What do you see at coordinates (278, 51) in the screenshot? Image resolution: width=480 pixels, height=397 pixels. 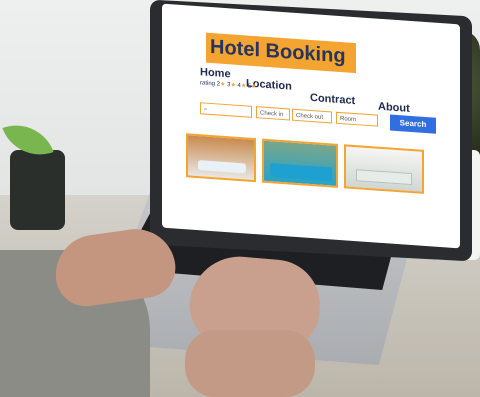 I see `site-title: Hotel Booking` at bounding box center [278, 51].